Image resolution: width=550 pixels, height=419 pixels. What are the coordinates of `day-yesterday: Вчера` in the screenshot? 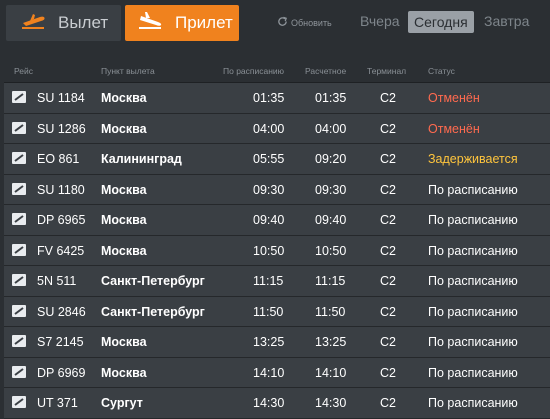 It's located at (380, 21).